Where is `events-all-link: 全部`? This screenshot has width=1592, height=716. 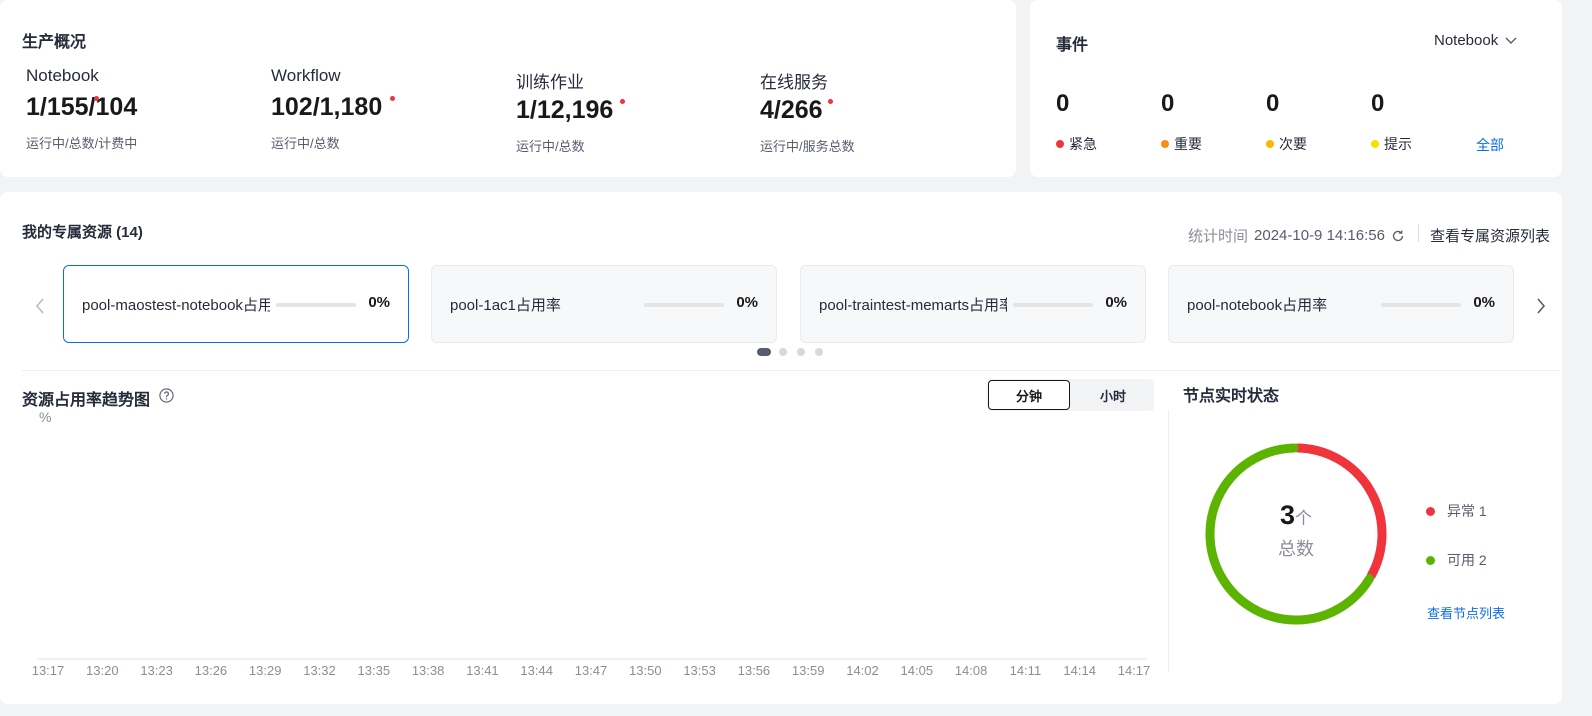
events-all-link: 全部 is located at coordinates (1490, 145).